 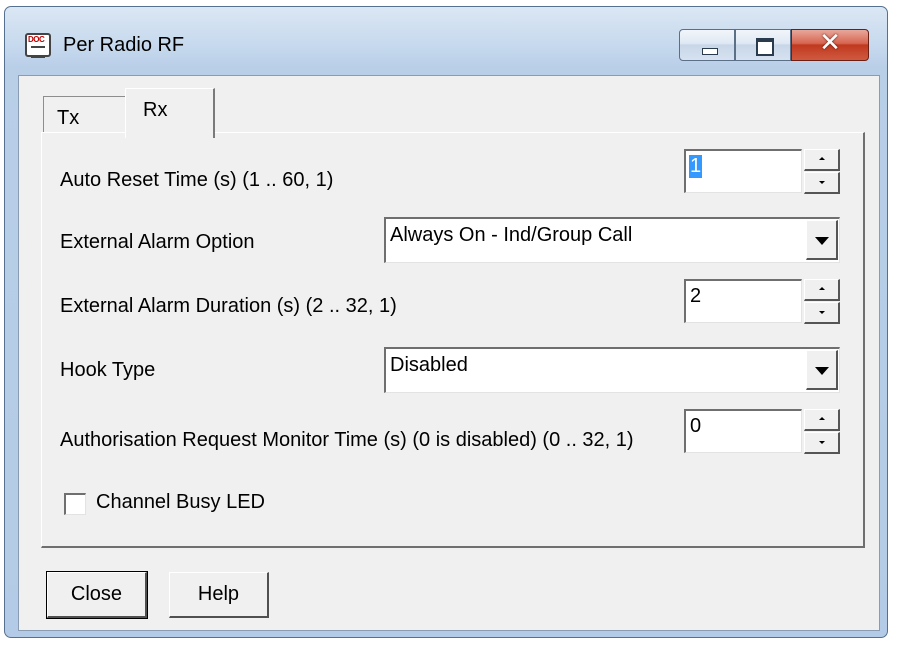 What do you see at coordinates (157, 242) in the screenshot?
I see `ext-alarm-option-label: External Alarm Option` at bounding box center [157, 242].